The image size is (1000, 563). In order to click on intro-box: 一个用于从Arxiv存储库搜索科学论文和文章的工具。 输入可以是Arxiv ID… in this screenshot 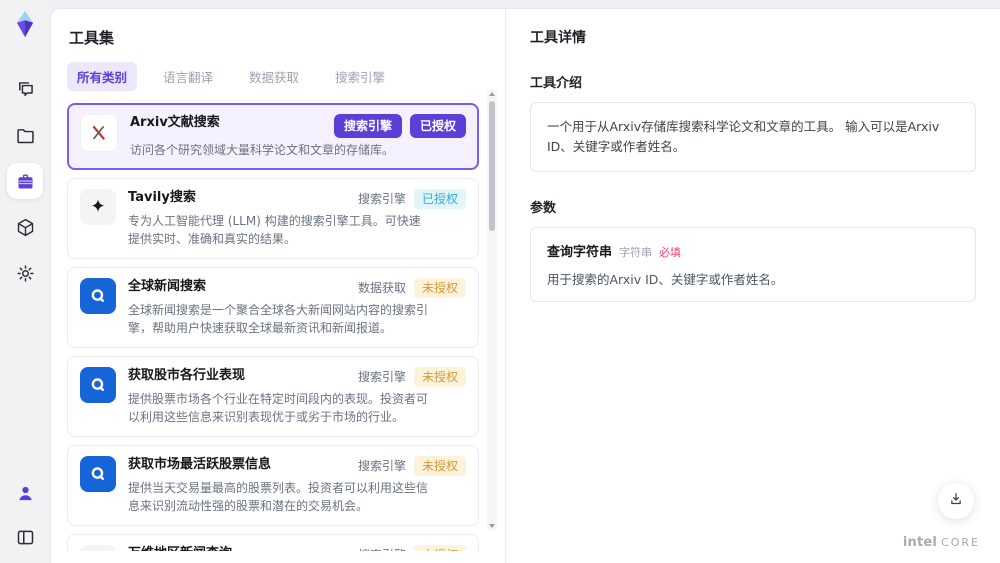, I will do `click(753, 137)`.